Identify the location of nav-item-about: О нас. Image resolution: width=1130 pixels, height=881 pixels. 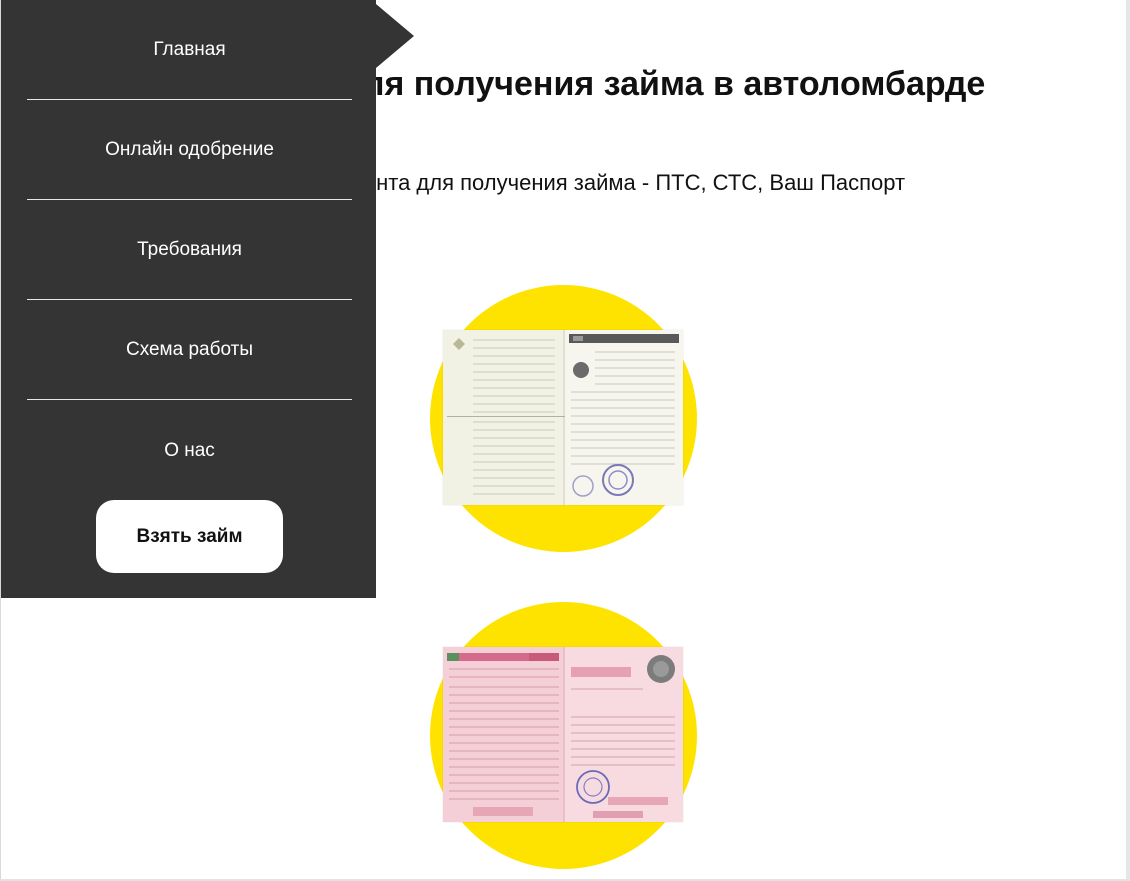
(189, 450).